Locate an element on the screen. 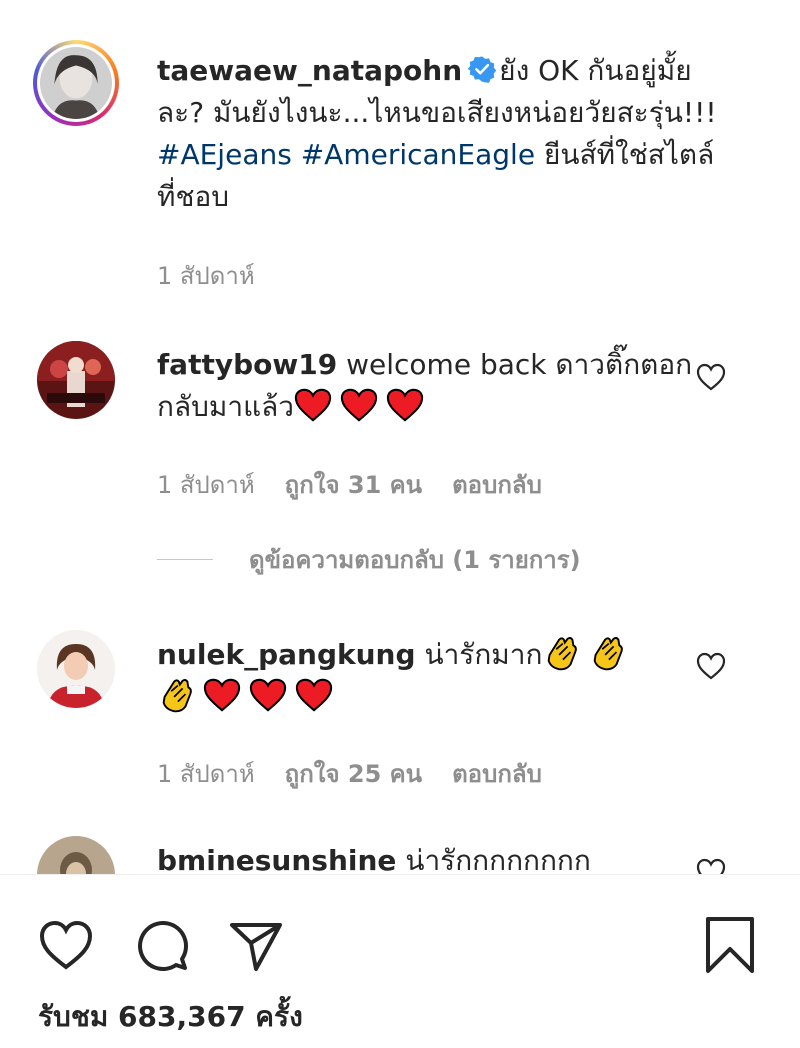  comment-3-text: bminesunshine น่ารักกกกกกกก is located at coordinates (437, 857).